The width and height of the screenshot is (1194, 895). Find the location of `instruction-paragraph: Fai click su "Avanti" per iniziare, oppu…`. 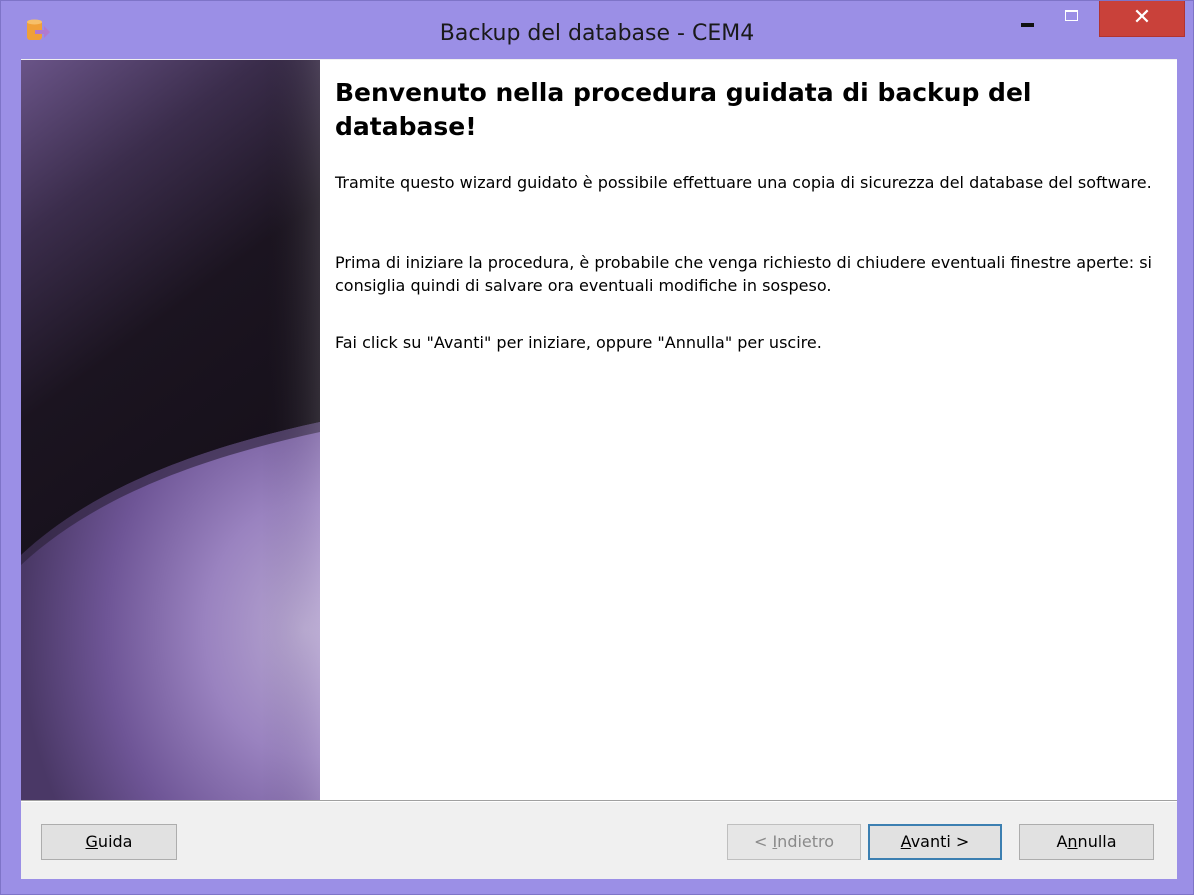

instruction-paragraph: Fai click su "Avanti" per iniziare, oppu… is located at coordinates (578, 342).